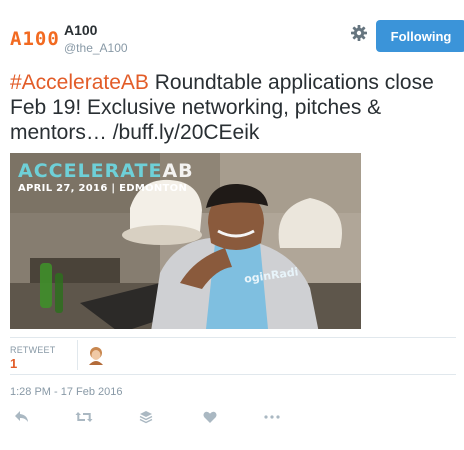 The height and width of the screenshot is (450, 464). What do you see at coordinates (160, 417) in the screenshot?
I see `tweet-actions` at bounding box center [160, 417].